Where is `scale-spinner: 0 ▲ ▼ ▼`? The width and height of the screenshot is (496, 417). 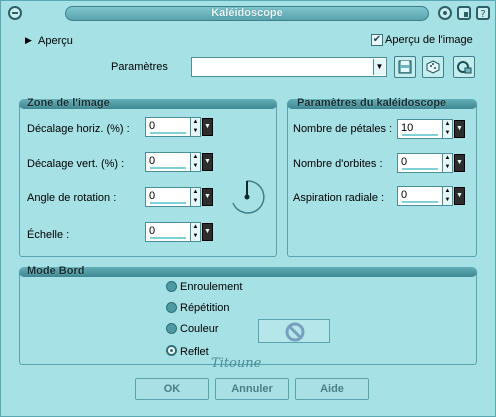 scale-spinner: 0 ▲ ▼ ▼ is located at coordinates (180, 232).